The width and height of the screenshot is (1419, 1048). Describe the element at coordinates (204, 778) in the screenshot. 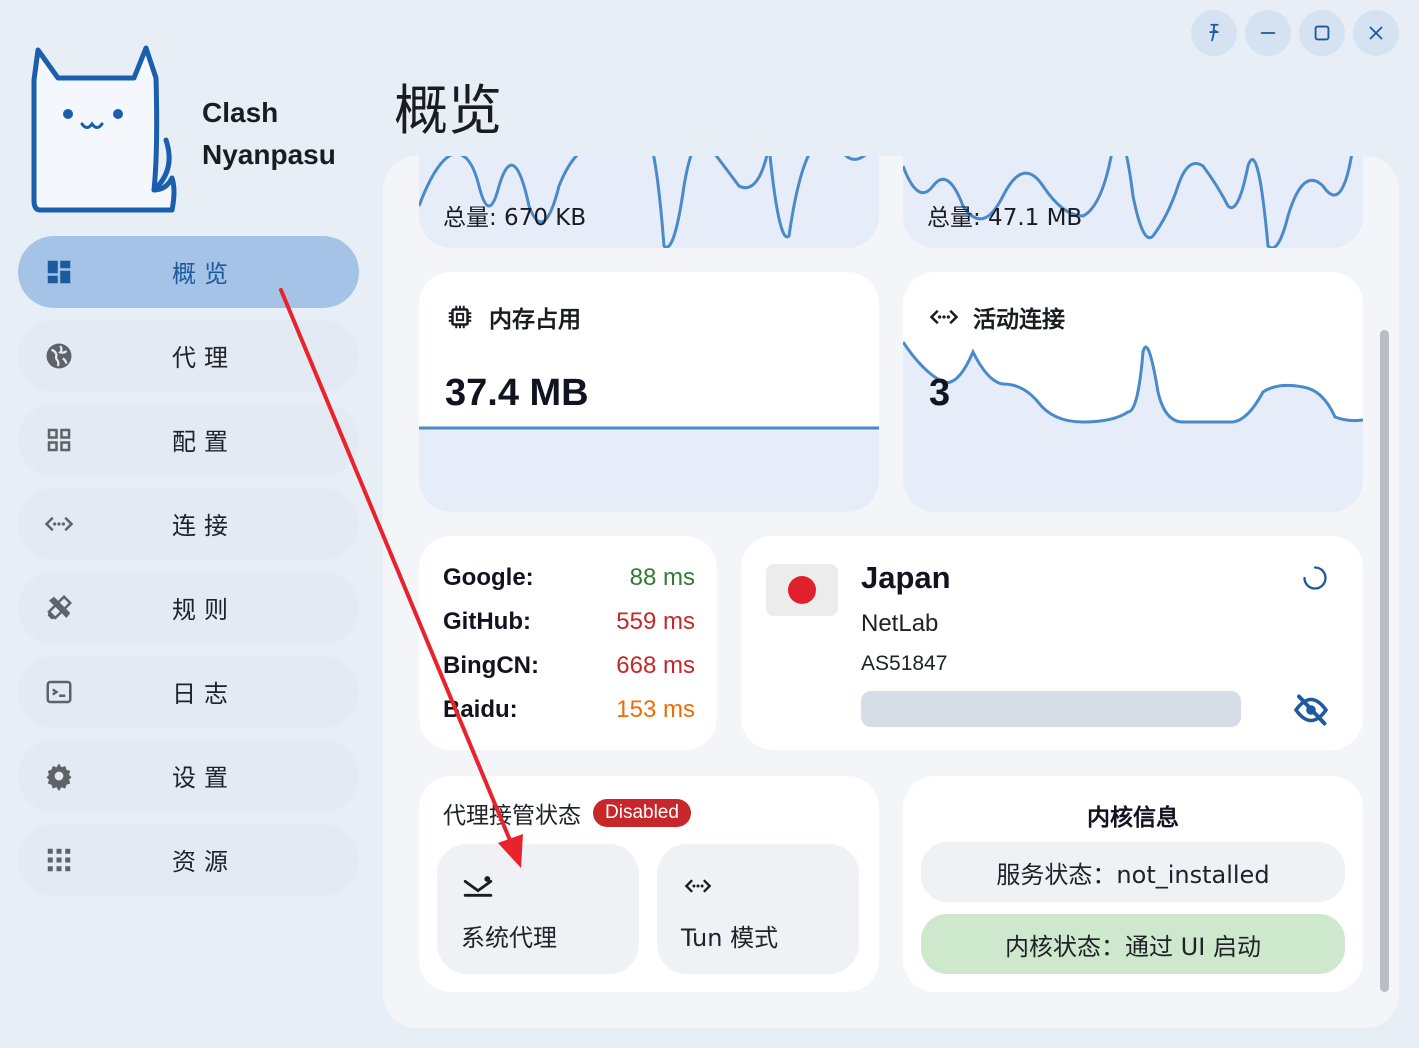

I see `sidebar-item-label: 设置` at that location.